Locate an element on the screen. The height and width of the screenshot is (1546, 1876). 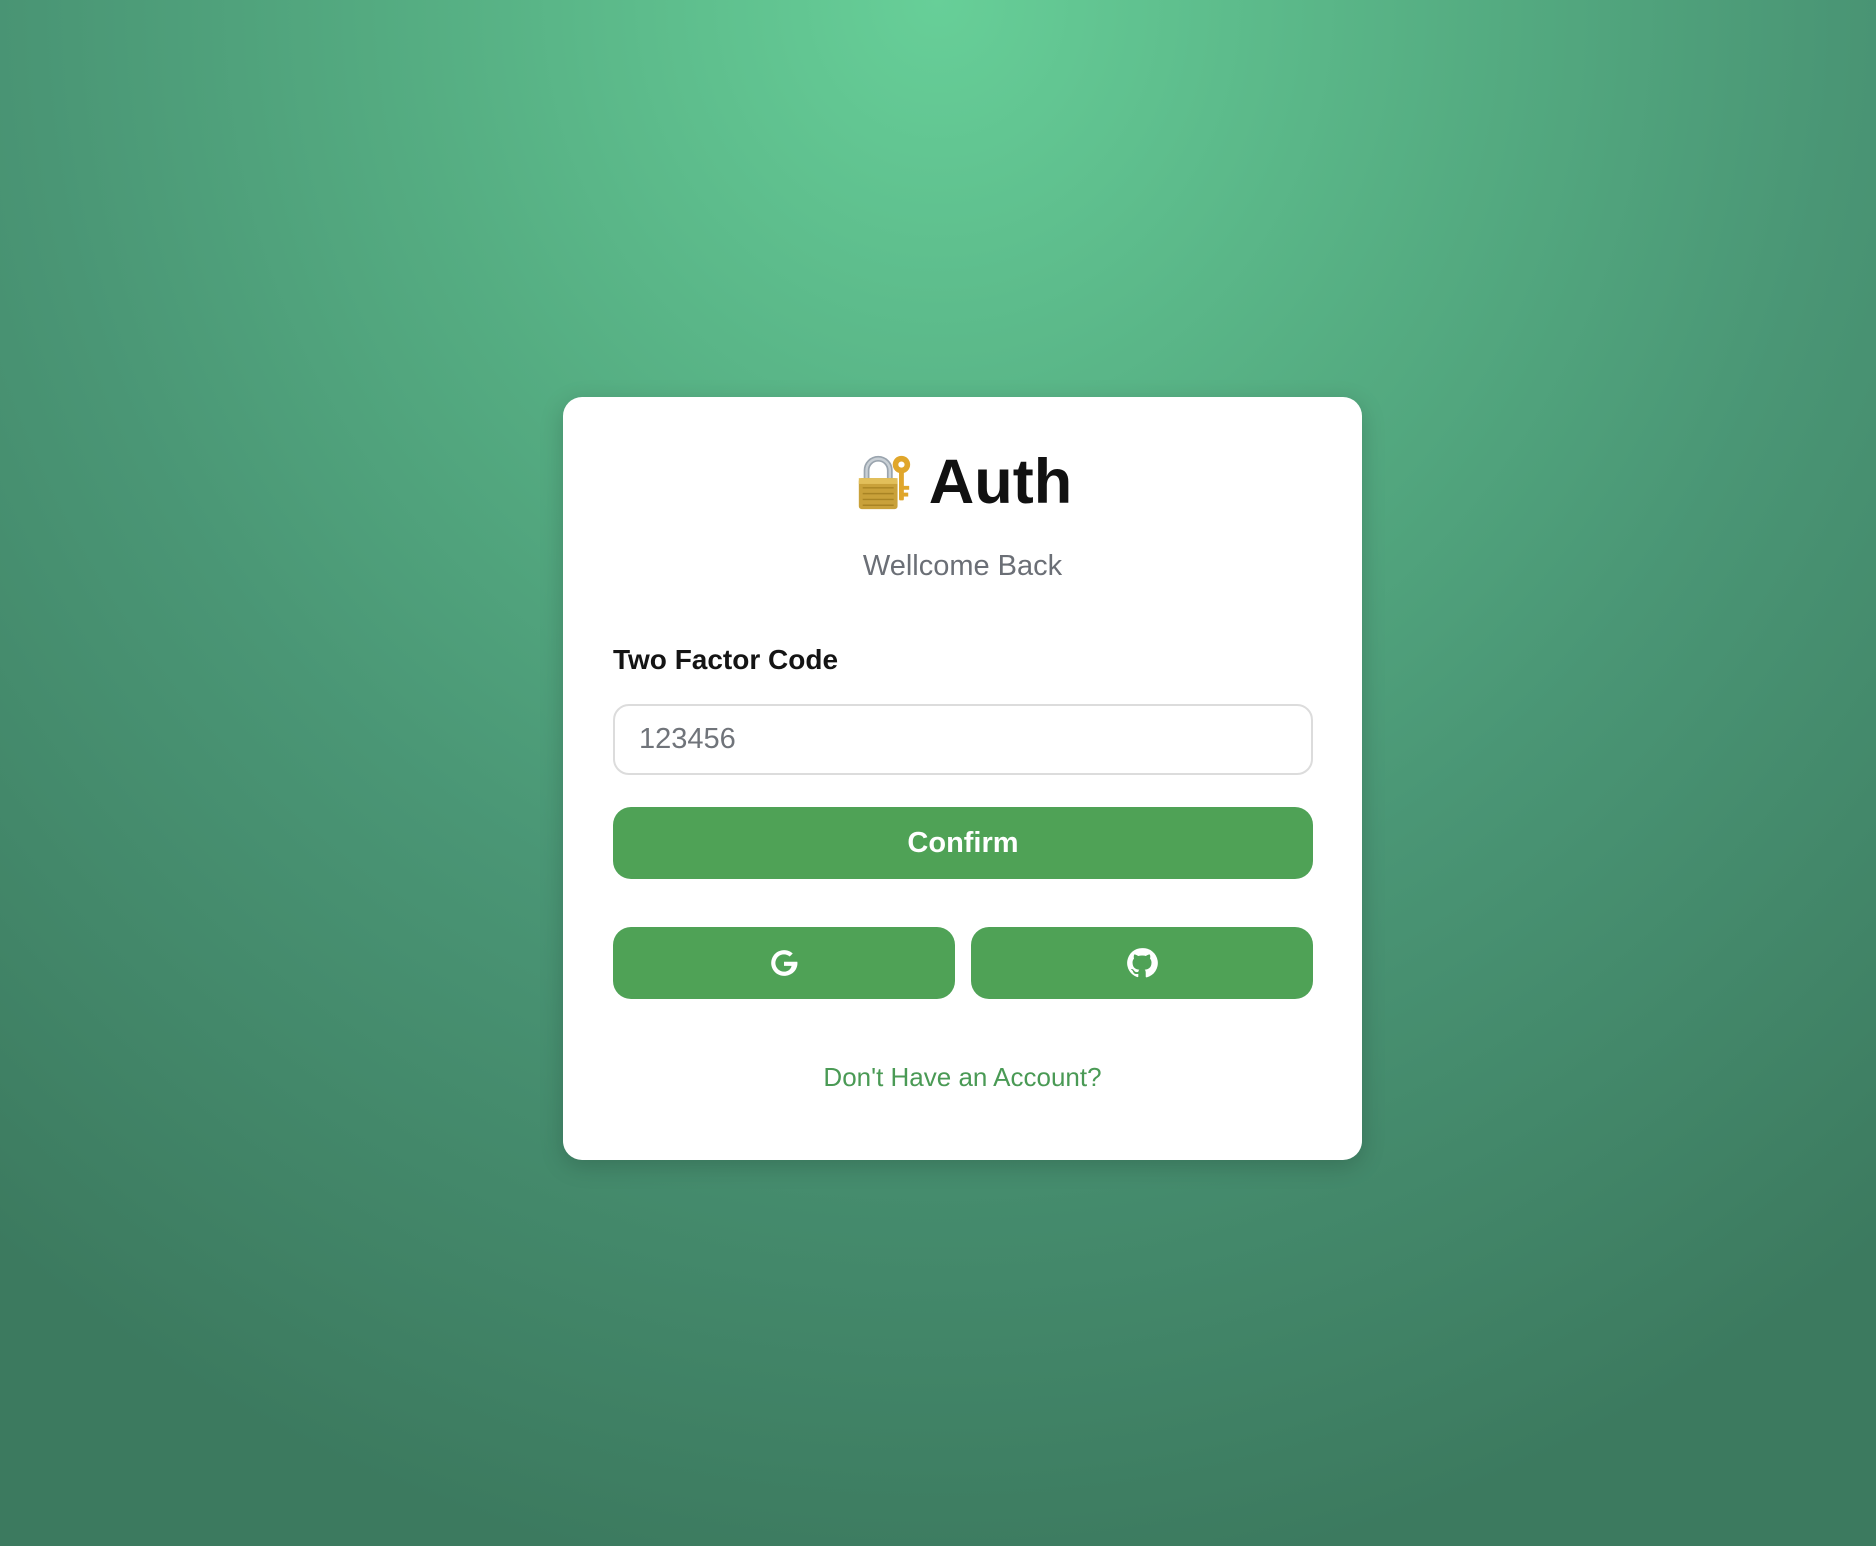
signup-link-label: Don't Have an Account? is located at coordinates (962, 1077).